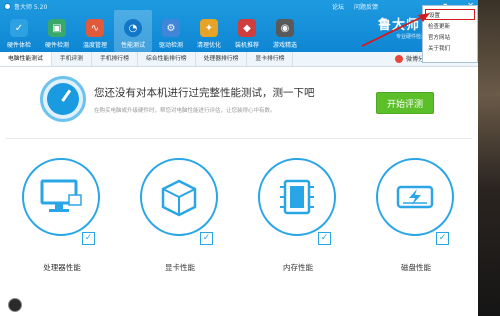 This screenshot has width=500, height=316. What do you see at coordinates (19, 28) in the screenshot?
I see `hardware-check-icon: ✓` at bounding box center [19, 28].